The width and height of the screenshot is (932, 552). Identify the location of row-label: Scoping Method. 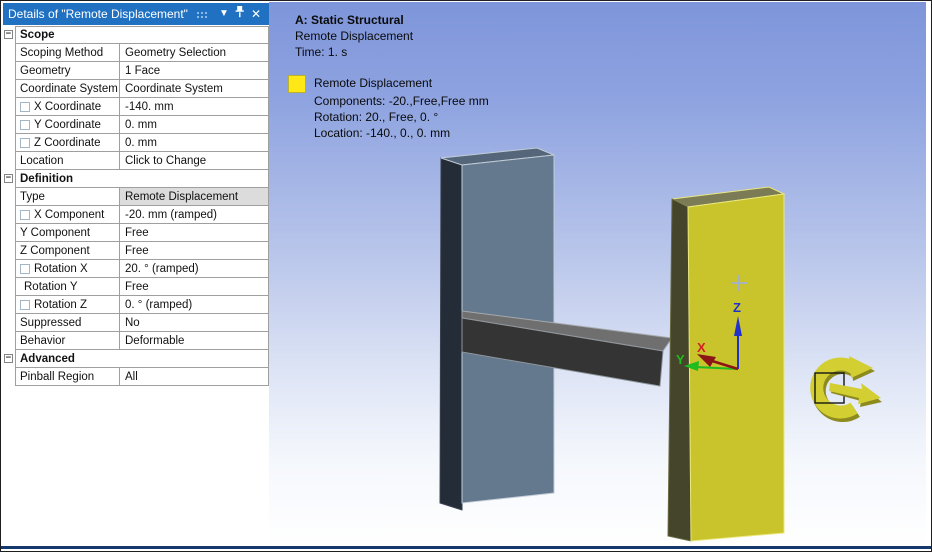
(68, 52).